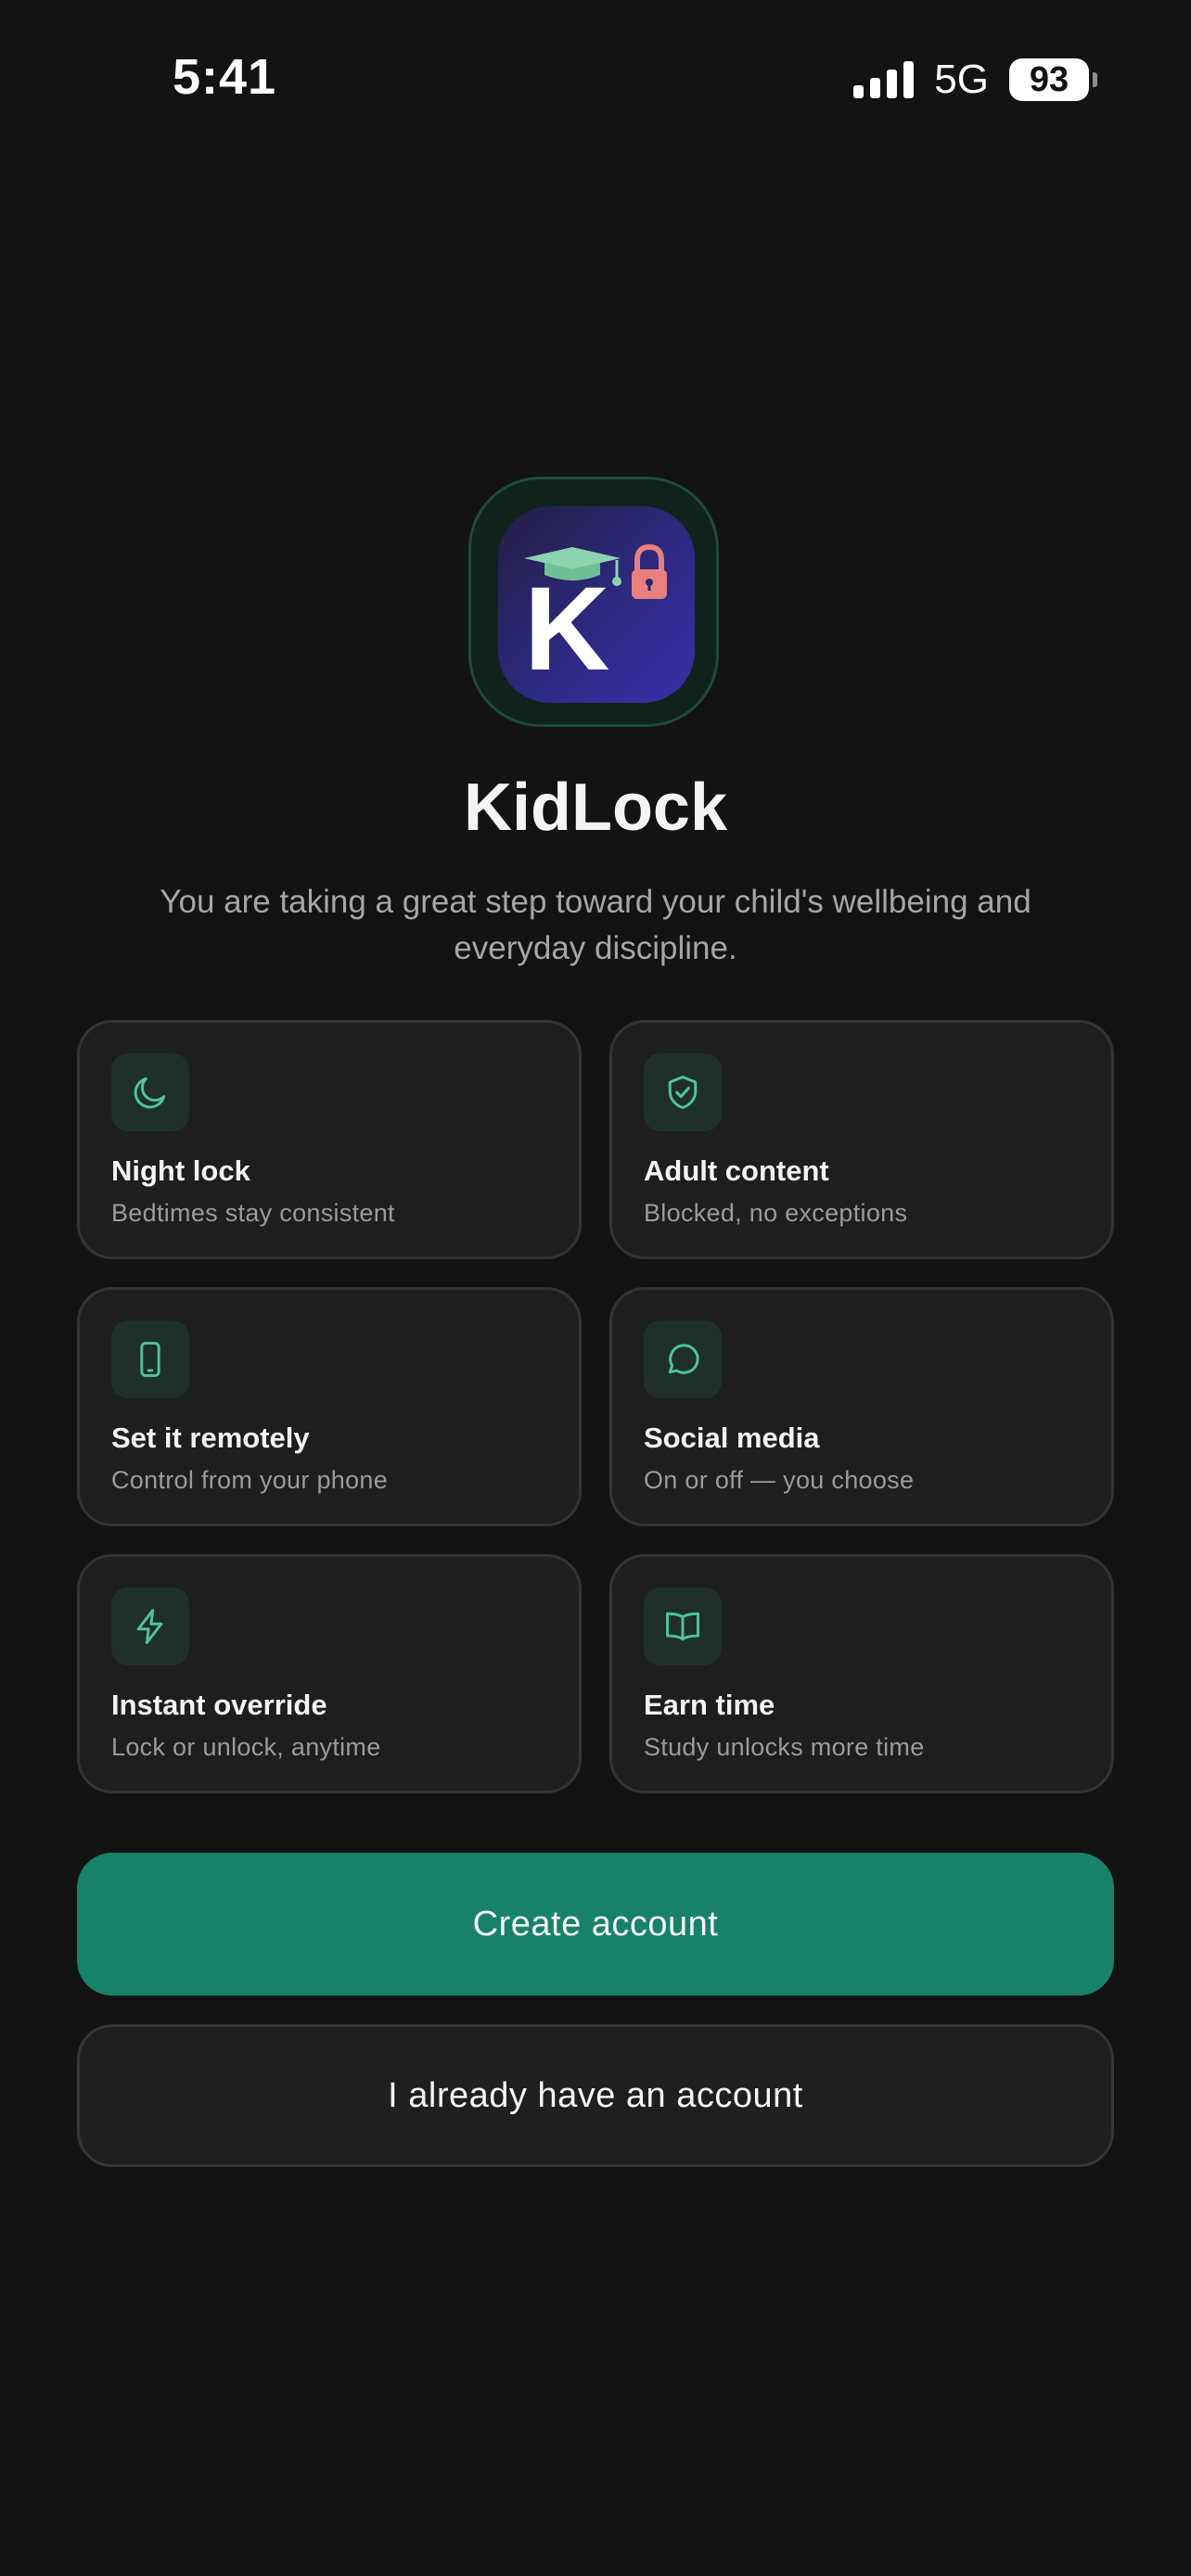 This screenshot has height=2576, width=1191. Describe the element at coordinates (595, 79) in the screenshot. I see `status-bar: 5:41 5G 93` at that location.